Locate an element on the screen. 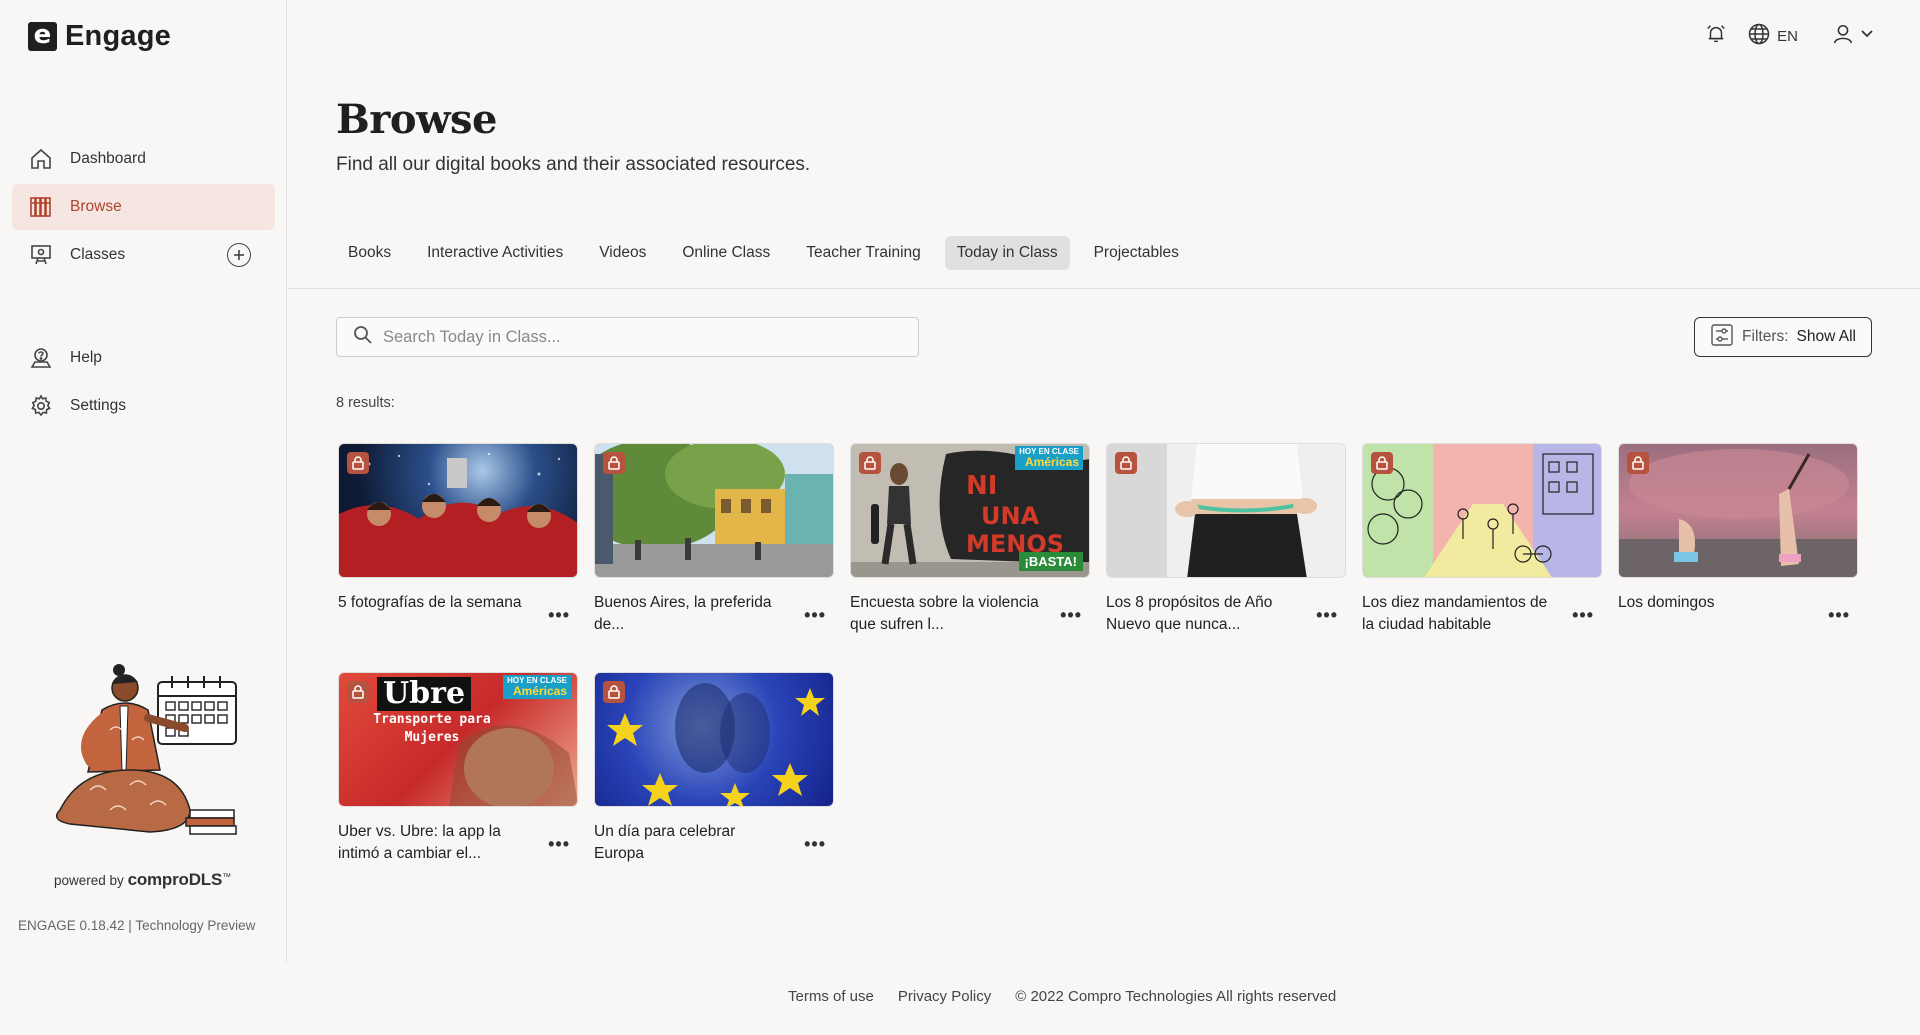 The image size is (1920, 1035). celebration-photo is located at coordinates (458, 514).